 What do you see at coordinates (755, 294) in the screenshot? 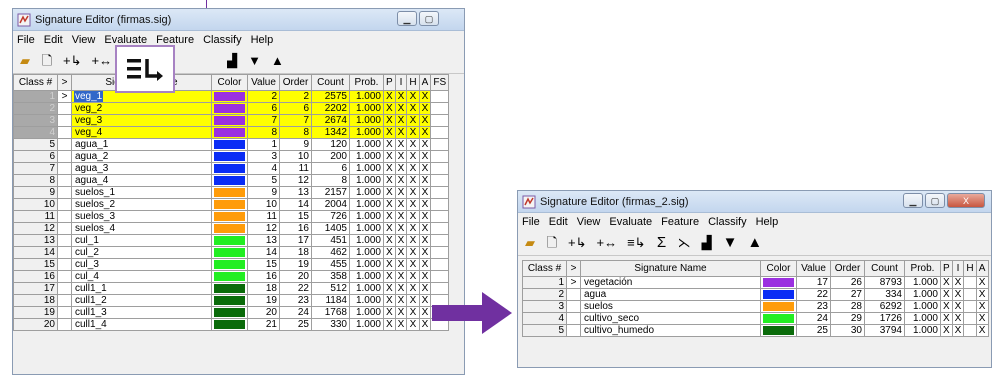
I see `table-row: 2 agua 22 27 334 1.000 X X X` at bounding box center [755, 294].